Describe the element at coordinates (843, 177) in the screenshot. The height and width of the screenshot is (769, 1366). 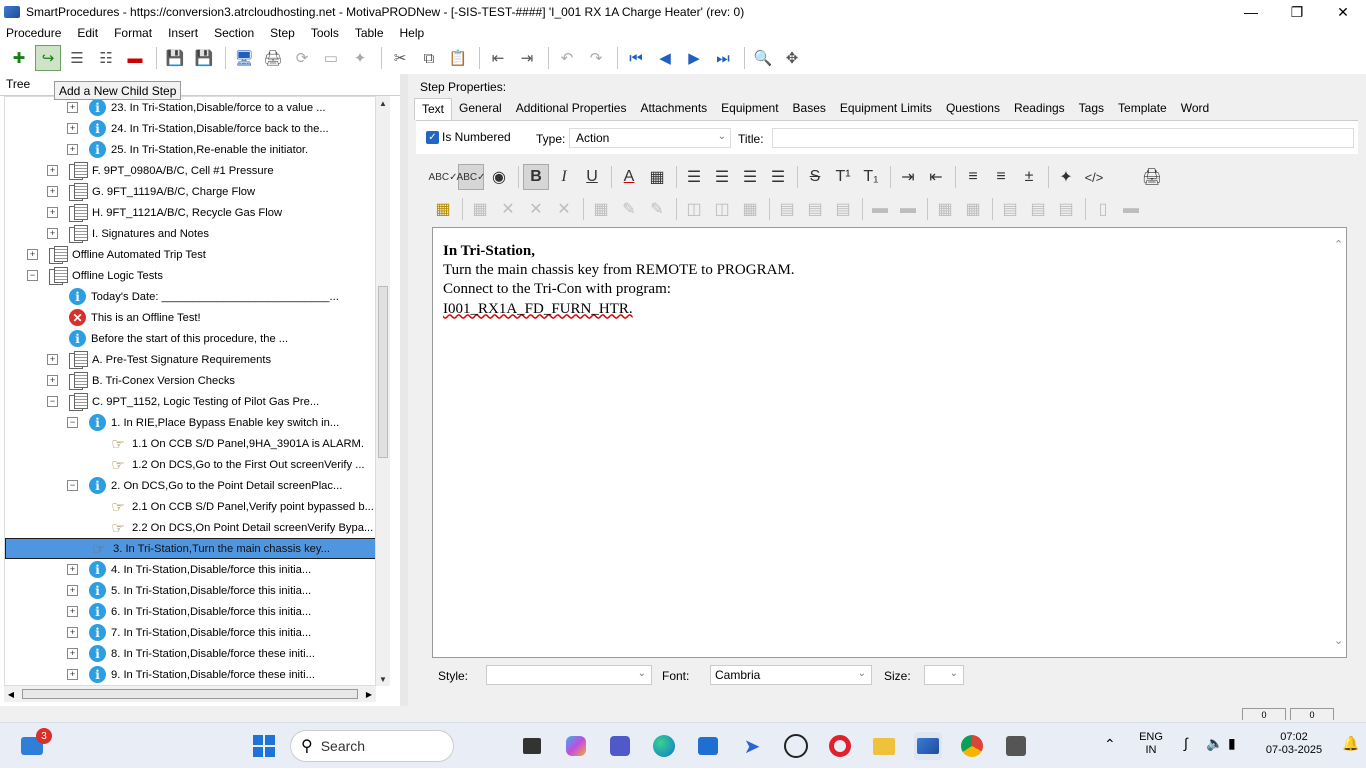
I see `superscript-button: T¹` at that location.